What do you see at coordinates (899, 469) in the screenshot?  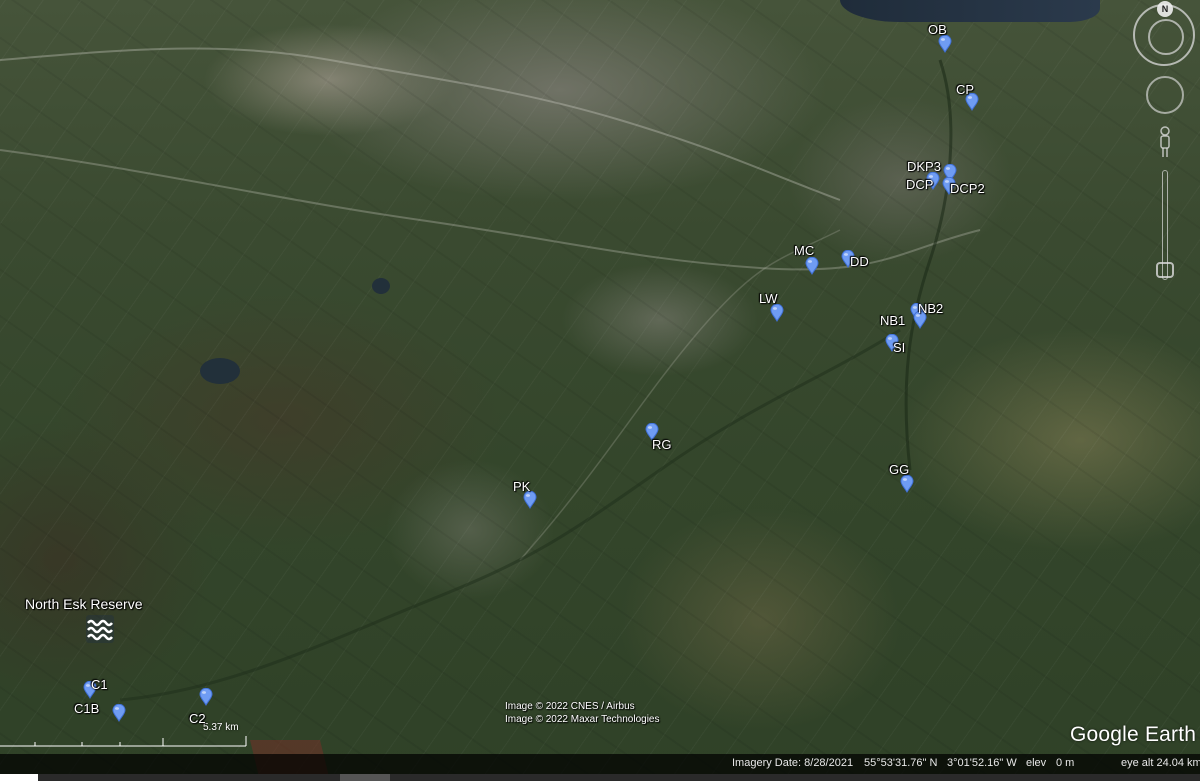 I see `placemark-label: GG` at bounding box center [899, 469].